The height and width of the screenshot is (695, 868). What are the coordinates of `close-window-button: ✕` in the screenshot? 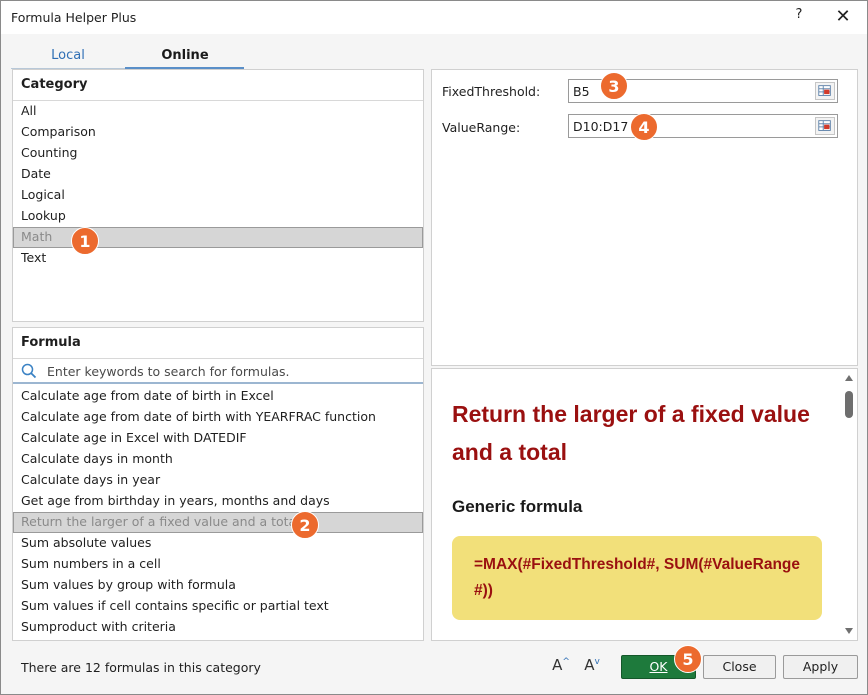 It's located at (843, 17).